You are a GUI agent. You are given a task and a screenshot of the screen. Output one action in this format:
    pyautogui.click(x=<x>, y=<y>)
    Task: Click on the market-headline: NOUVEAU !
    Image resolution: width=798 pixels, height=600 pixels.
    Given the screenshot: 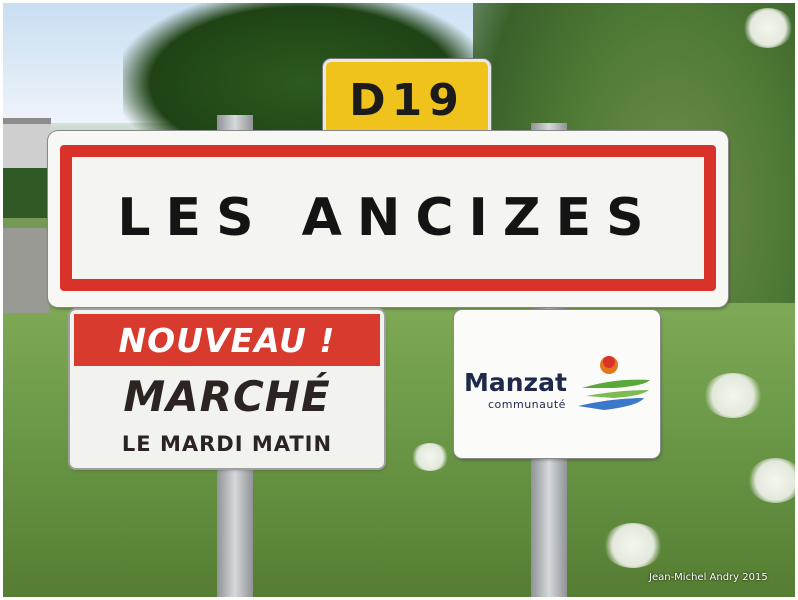 What is the action you would take?
    pyautogui.click(x=227, y=340)
    